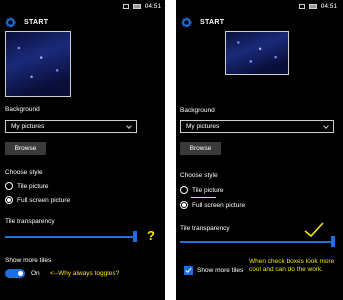  What do you see at coordinates (35, 273) in the screenshot?
I see `toggle-state-label: On` at bounding box center [35, 273].